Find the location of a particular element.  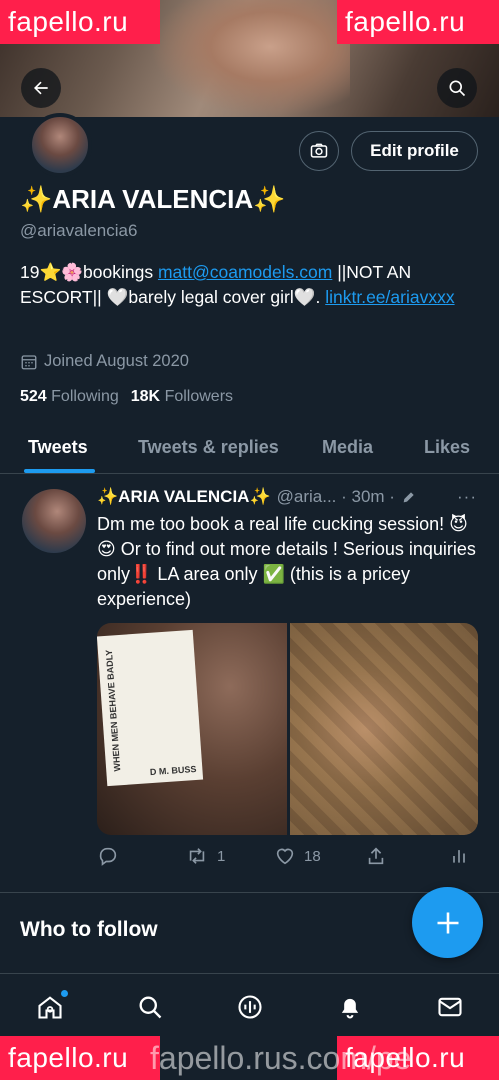

watermark-top-left: fapello.ru is located at coordinates (80, 22).